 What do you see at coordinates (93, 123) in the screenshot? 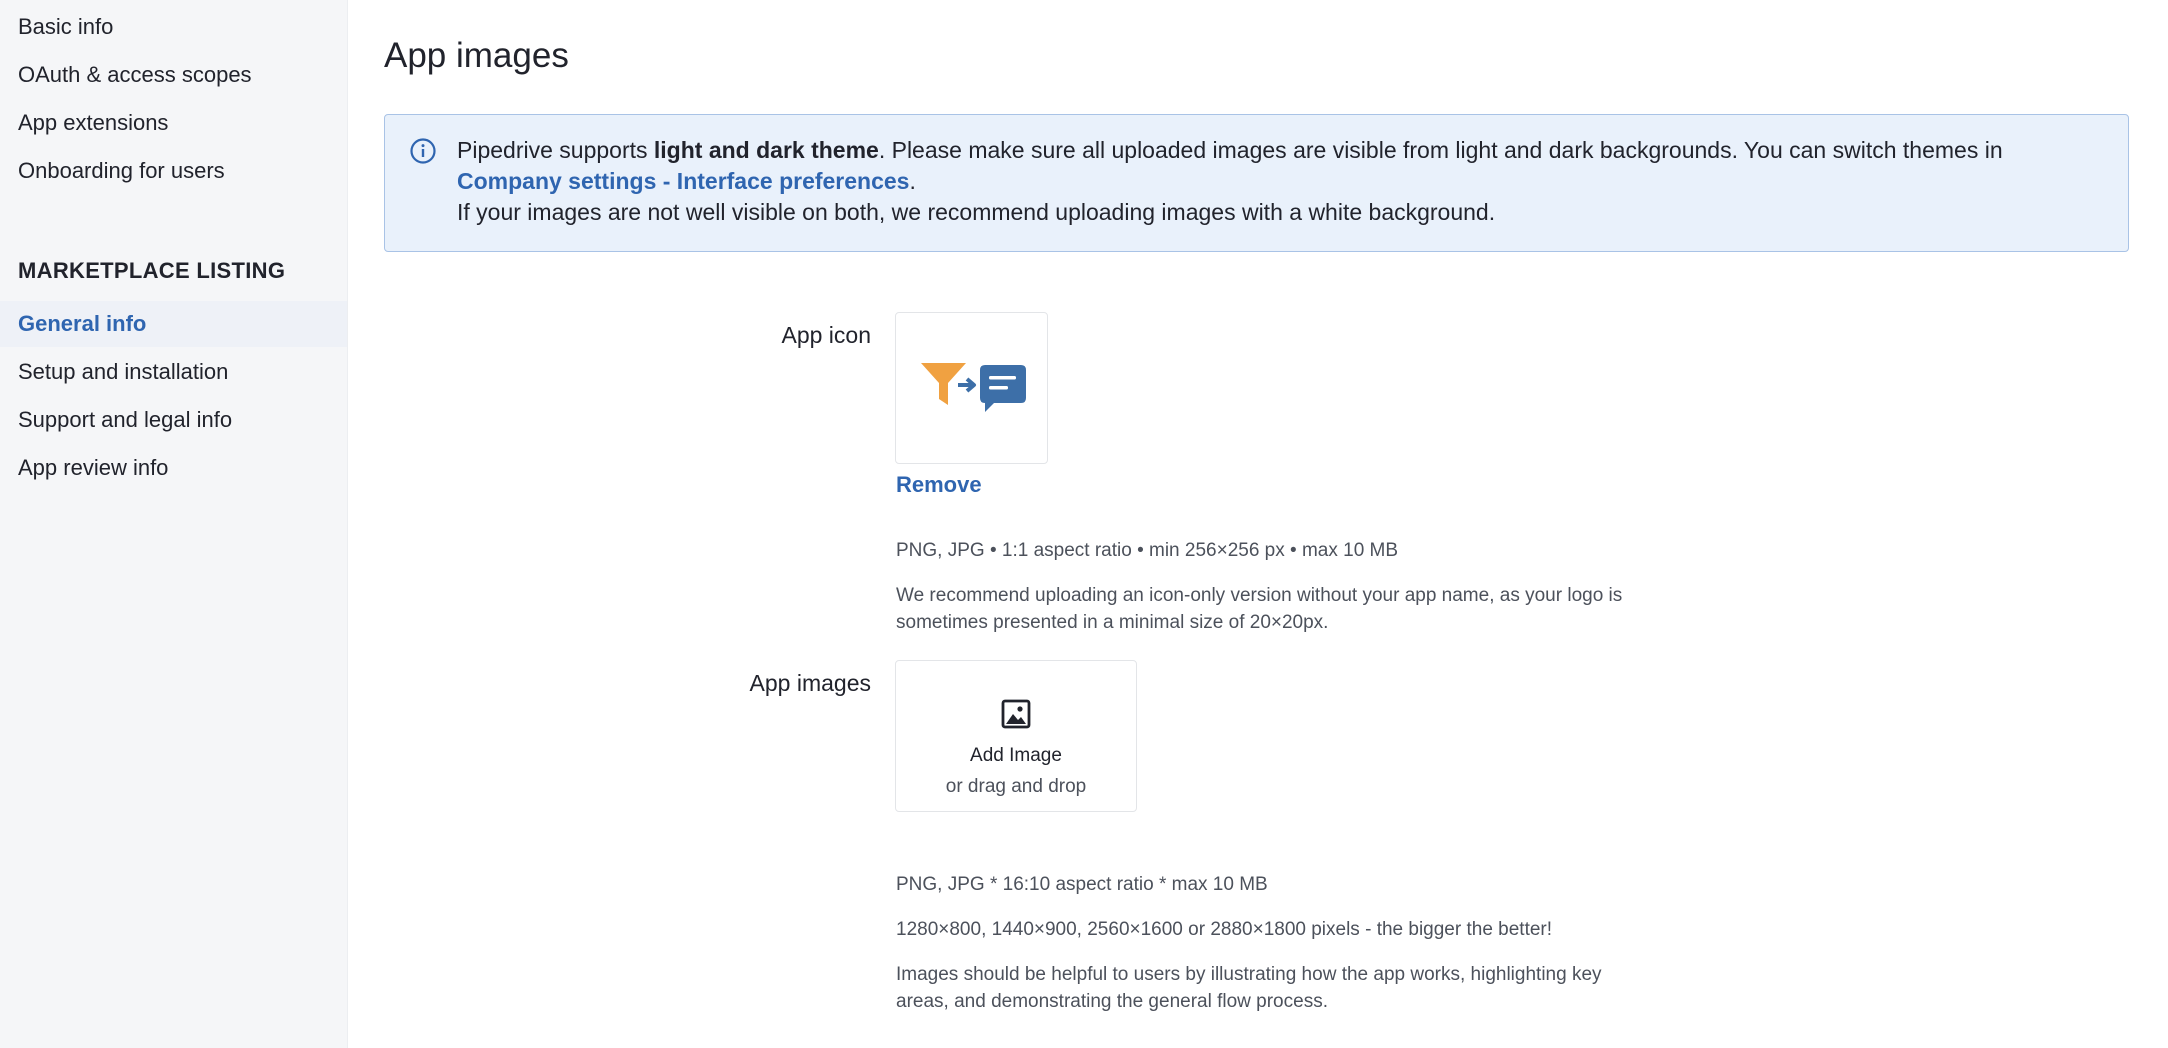
I see `sidebar-item-app-extensions: App extensions` at bounding box center [93, 123].